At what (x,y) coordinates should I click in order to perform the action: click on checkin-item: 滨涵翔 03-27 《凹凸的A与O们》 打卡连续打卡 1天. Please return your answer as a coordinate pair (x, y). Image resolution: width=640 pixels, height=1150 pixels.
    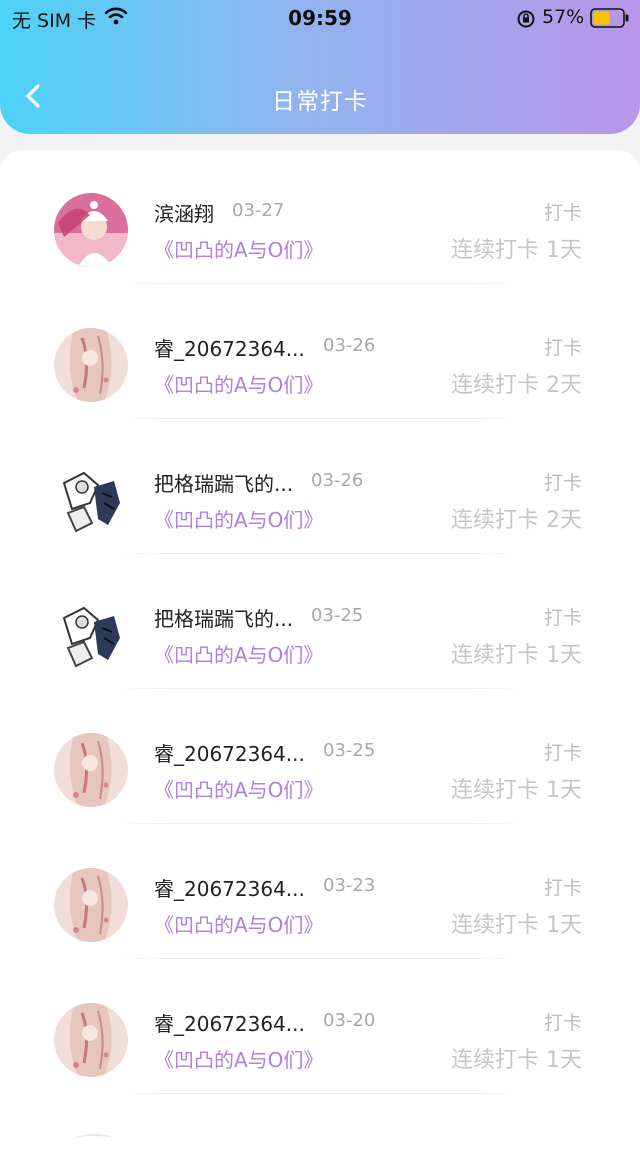
    Looking at the image, I should click on (320, 217).